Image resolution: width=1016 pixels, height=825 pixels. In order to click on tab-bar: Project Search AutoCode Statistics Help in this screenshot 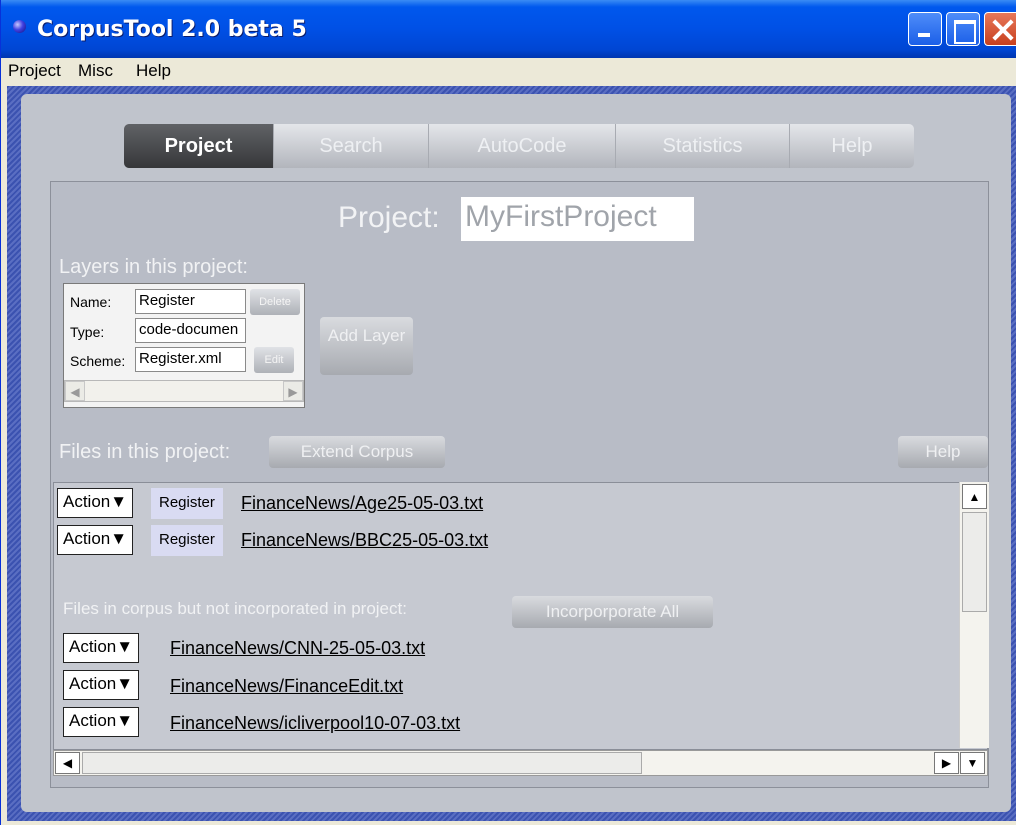, I will do `click(519, 146)`.